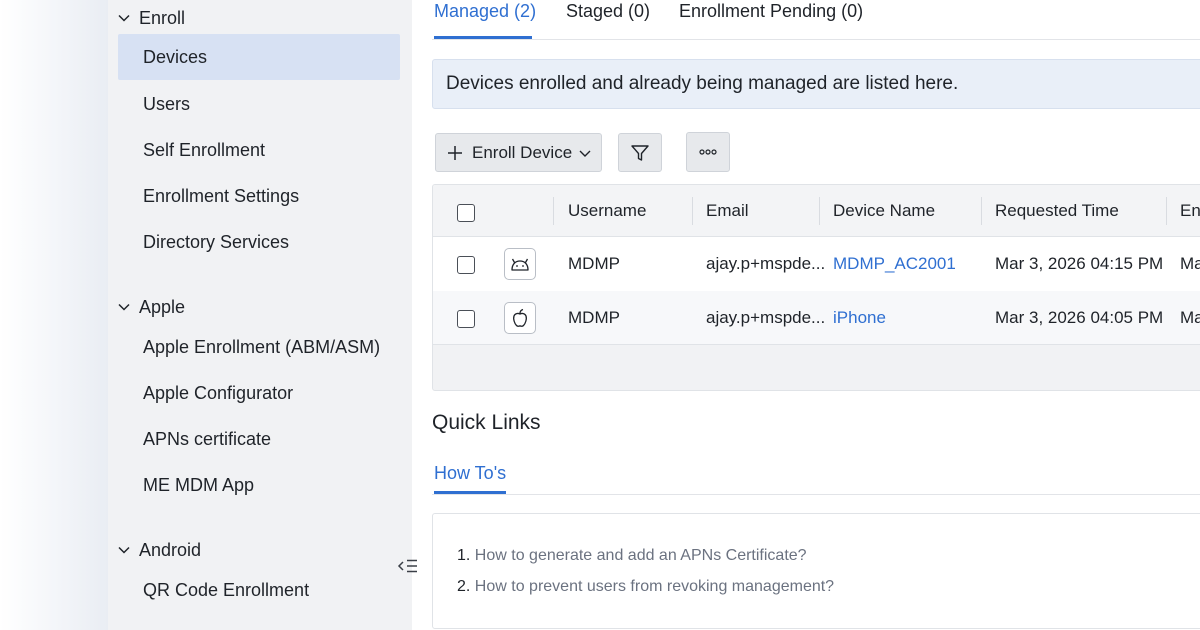  Describe the element at coordinates (464, 586) in the screenshot. I see `list-number: 2.` at that location.